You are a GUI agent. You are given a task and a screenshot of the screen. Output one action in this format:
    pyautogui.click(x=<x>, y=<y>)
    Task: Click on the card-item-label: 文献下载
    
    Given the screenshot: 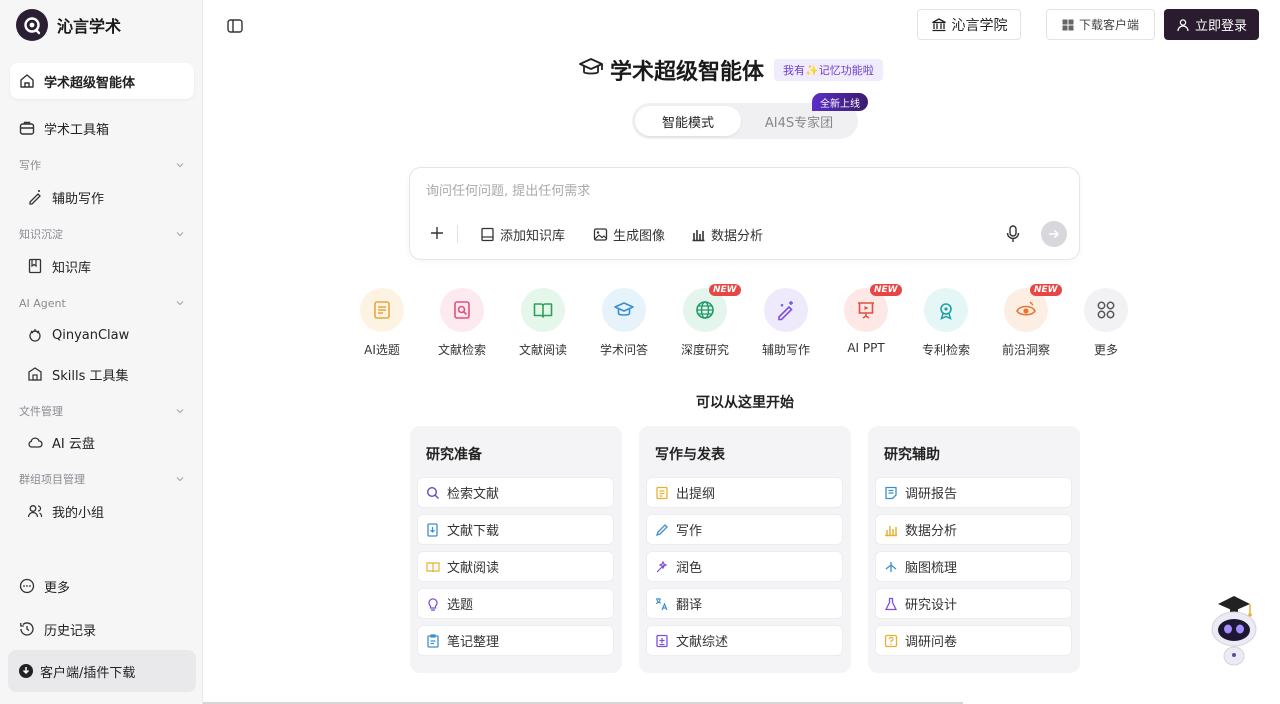 What is the action you would take?
    pyautogui.click(x=473, y=531)
    